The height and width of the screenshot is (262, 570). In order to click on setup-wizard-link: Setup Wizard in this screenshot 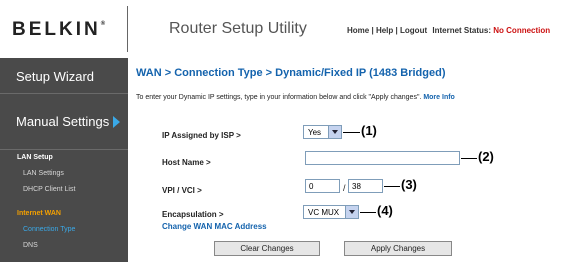, I will do `click(64, 76)`.